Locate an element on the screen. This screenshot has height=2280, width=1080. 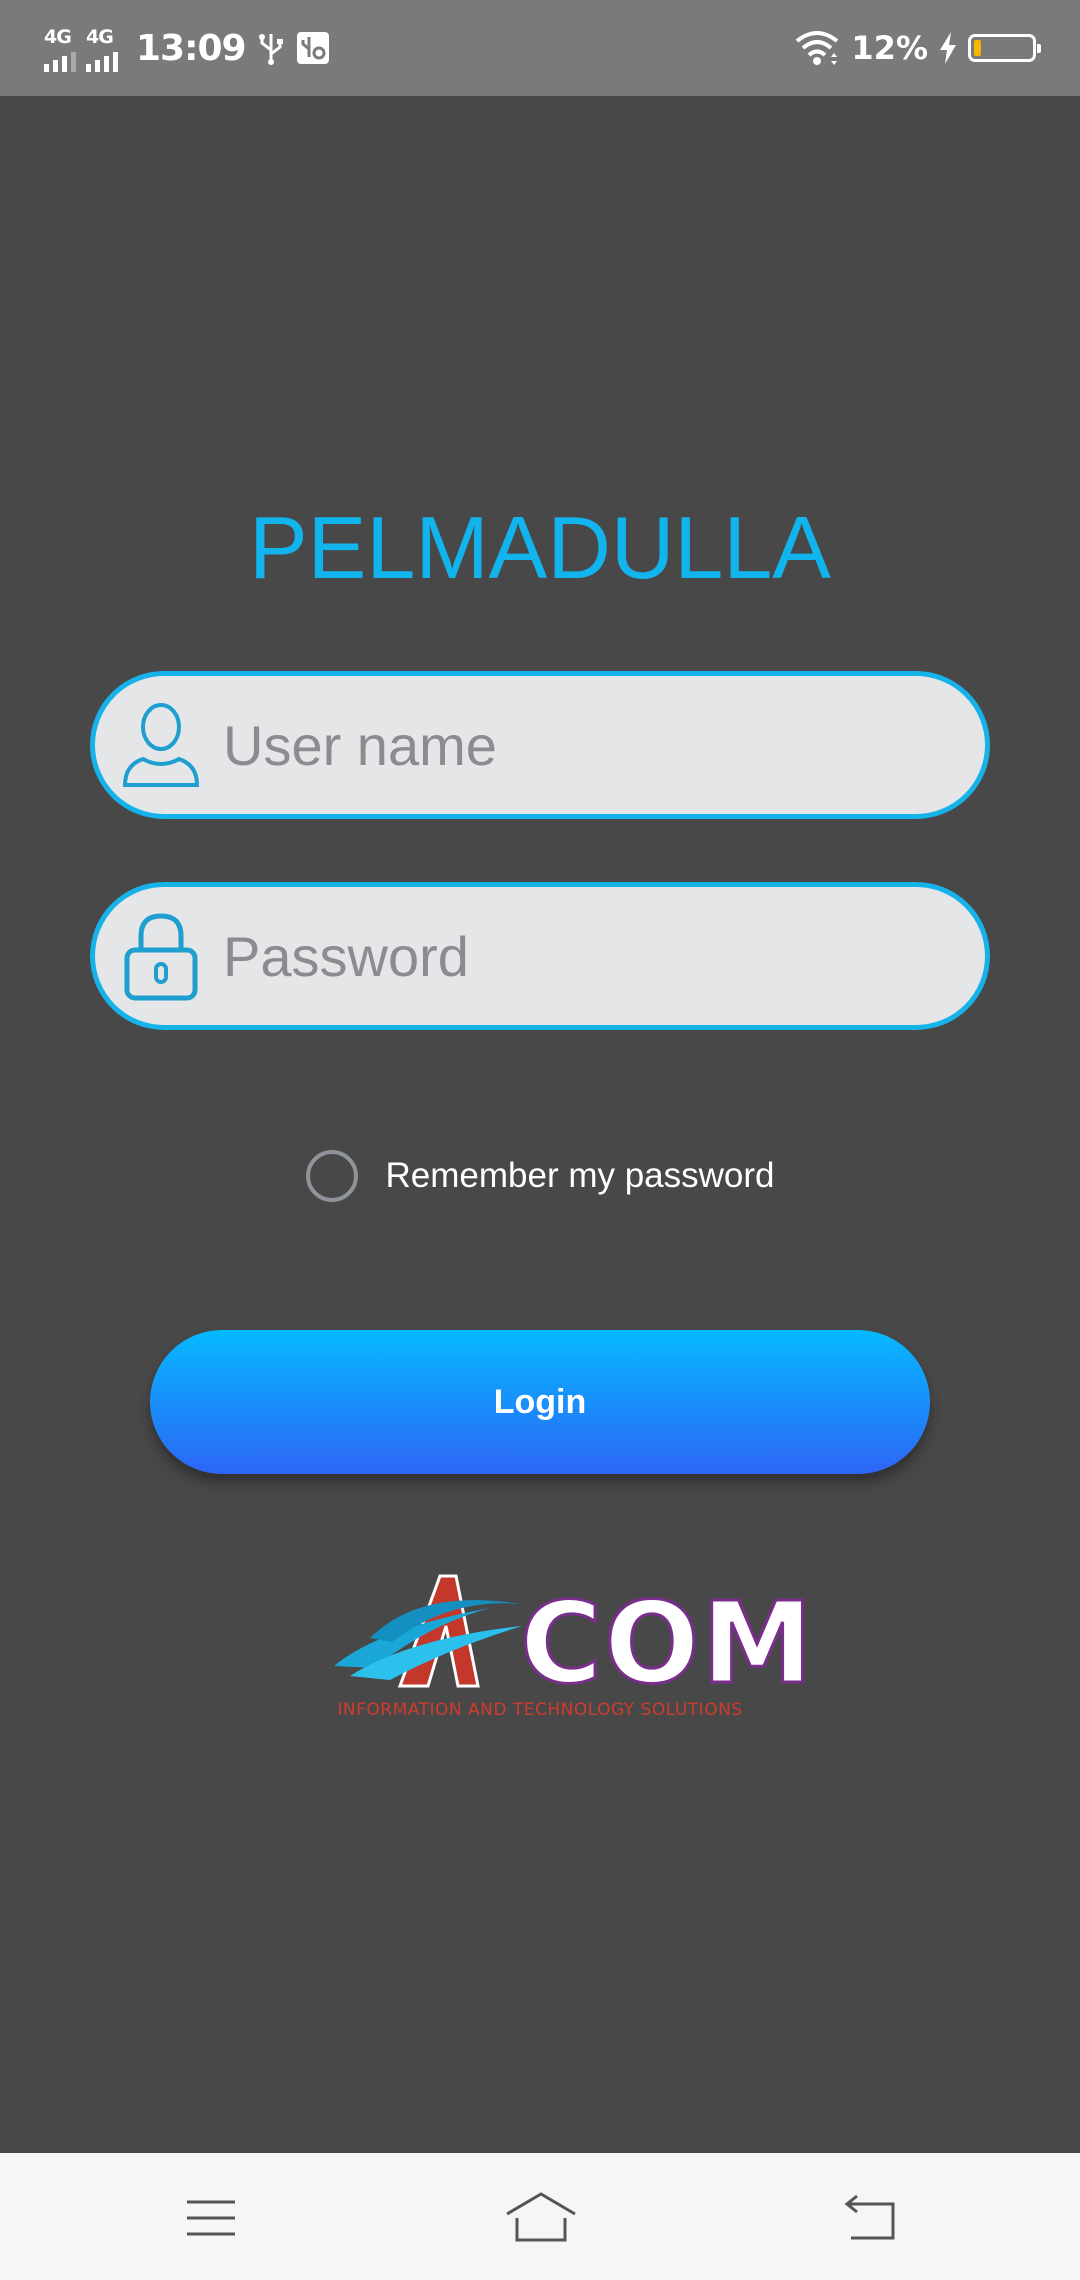
status-right: 12% is located at coordinates (917, 48).